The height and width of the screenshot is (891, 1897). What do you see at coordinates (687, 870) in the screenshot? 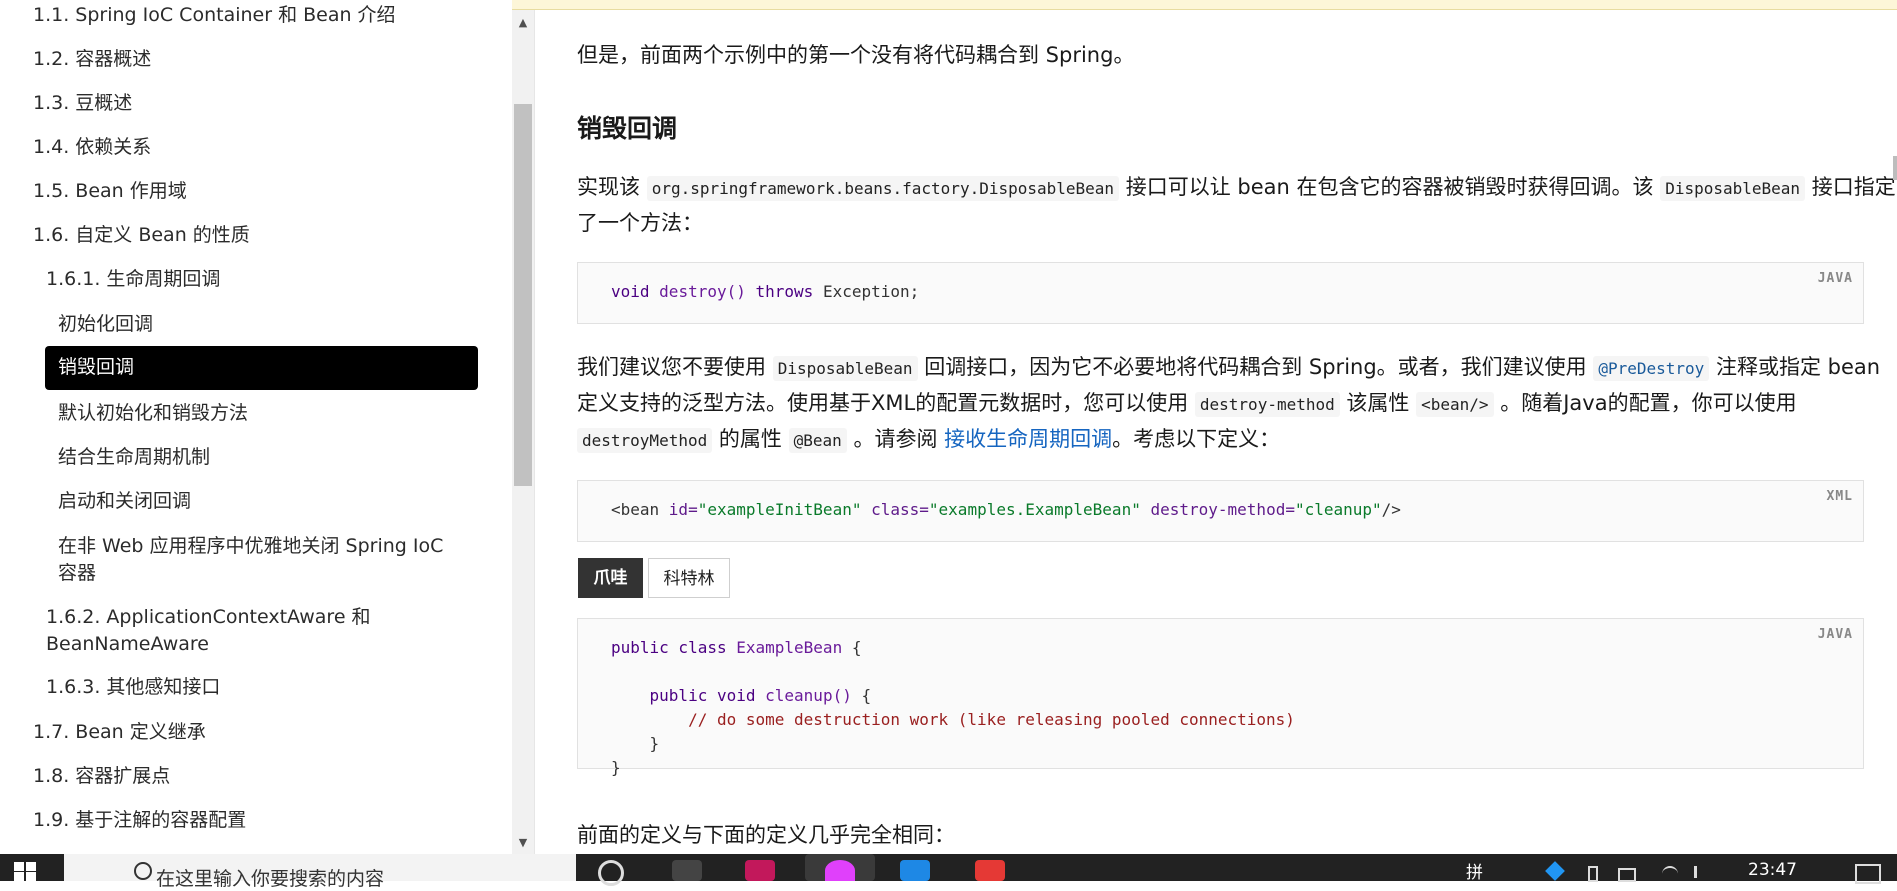
I see `task-view-icon` at bounding box center [687, 870].